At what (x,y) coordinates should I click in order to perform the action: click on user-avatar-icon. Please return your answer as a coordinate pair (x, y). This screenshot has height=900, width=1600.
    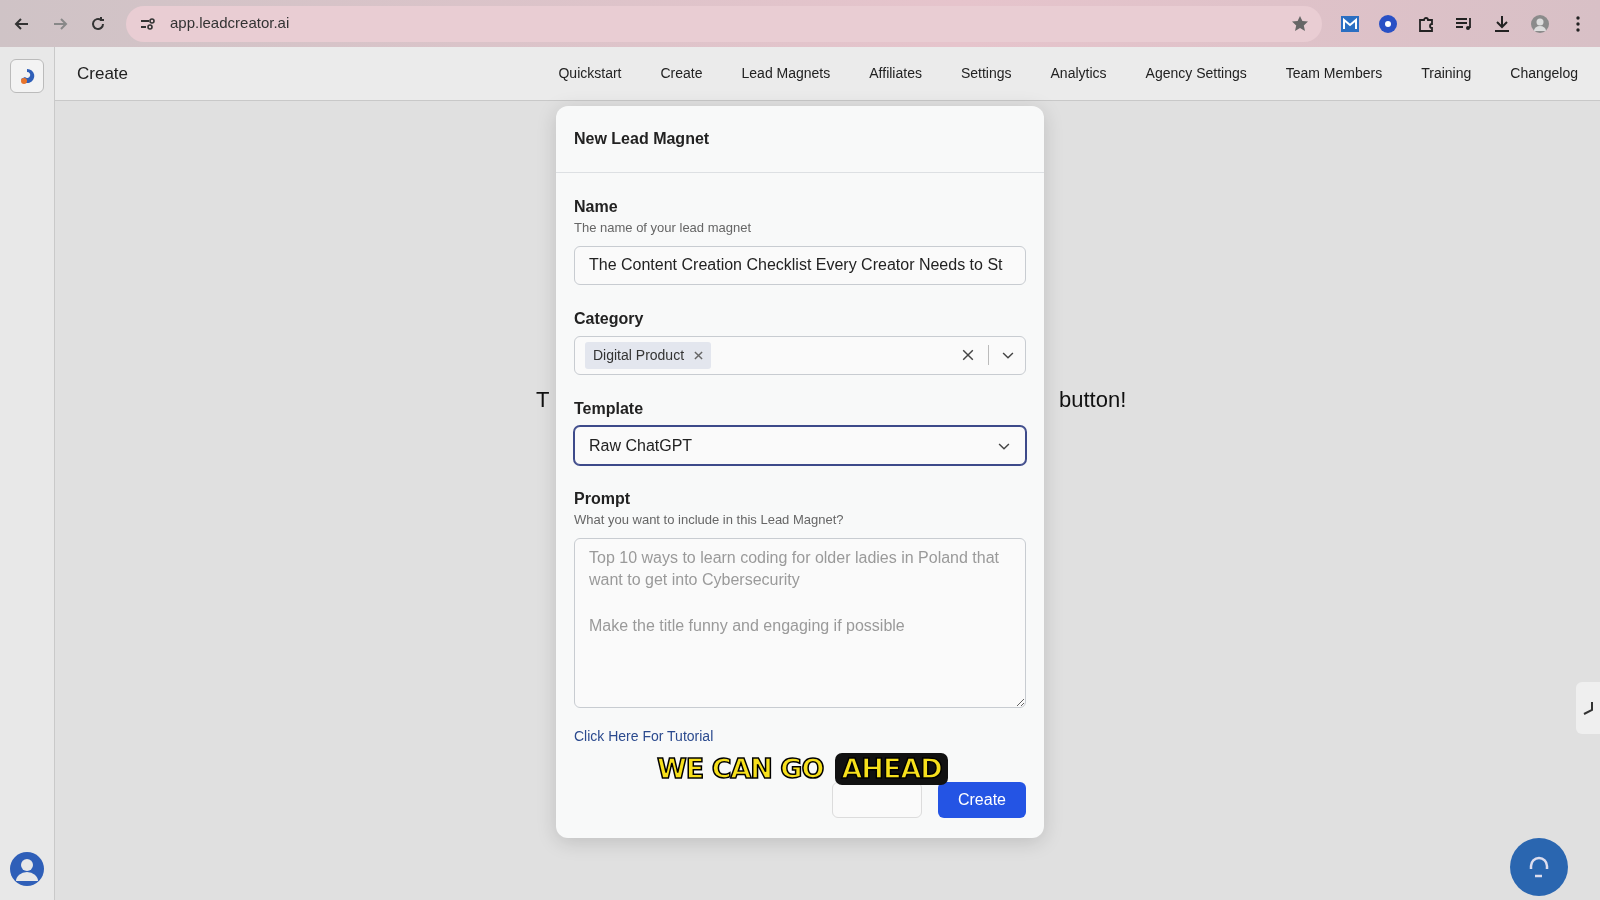
    Looking at the image, I should click on (27, 869).